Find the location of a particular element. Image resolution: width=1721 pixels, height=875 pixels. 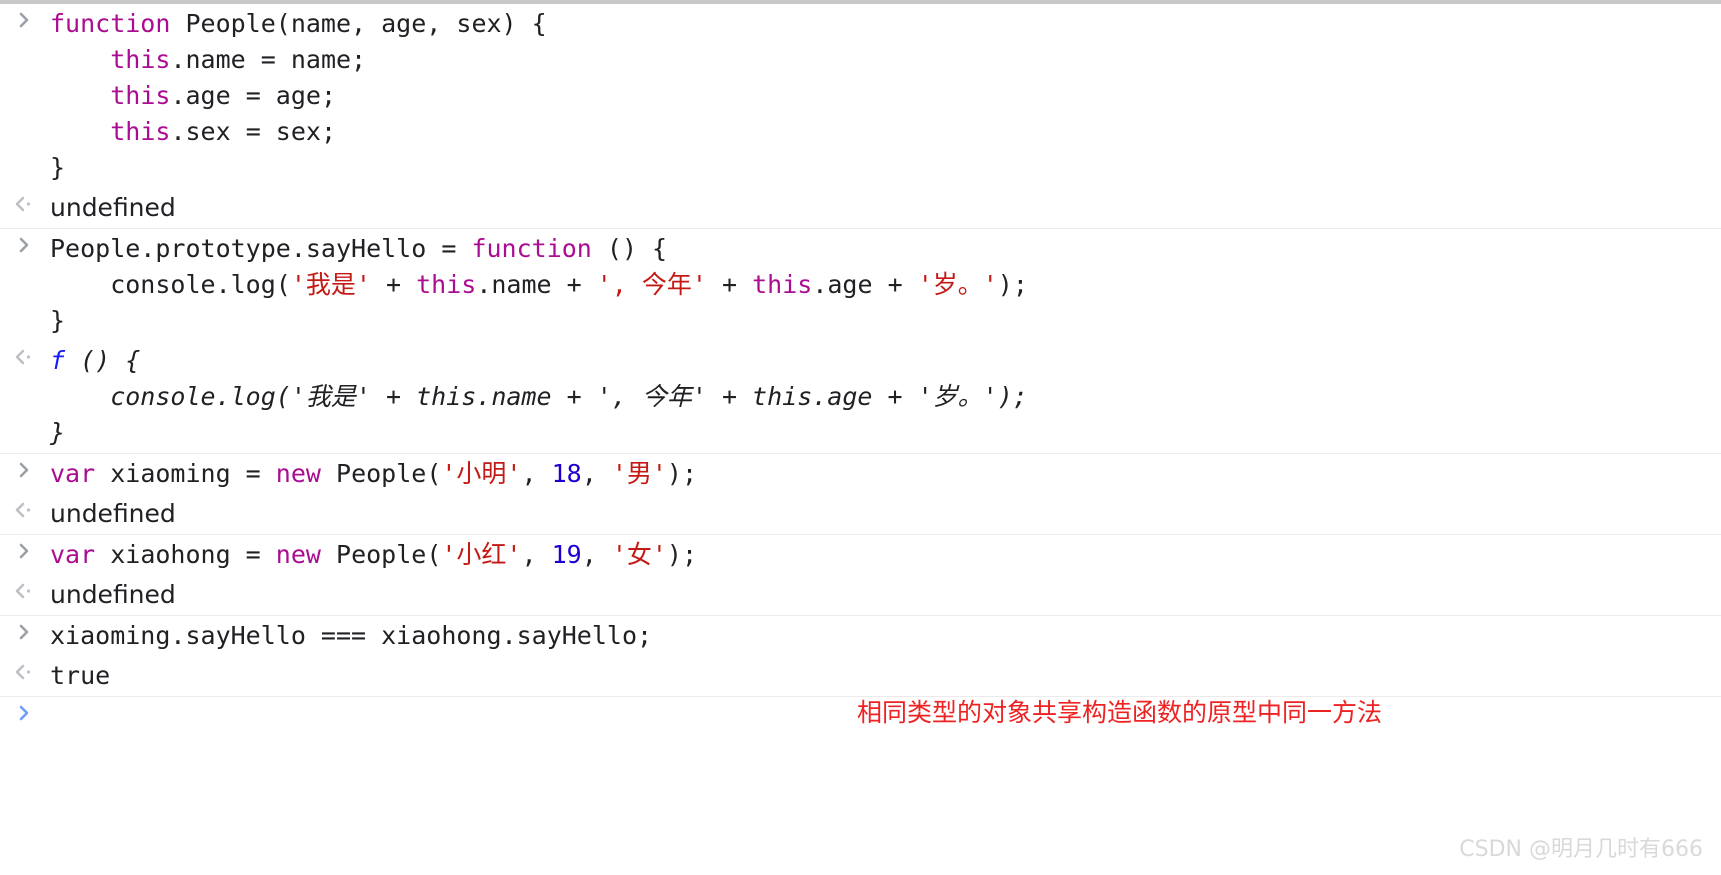

code-token: true is located at coordinates (80, 675).